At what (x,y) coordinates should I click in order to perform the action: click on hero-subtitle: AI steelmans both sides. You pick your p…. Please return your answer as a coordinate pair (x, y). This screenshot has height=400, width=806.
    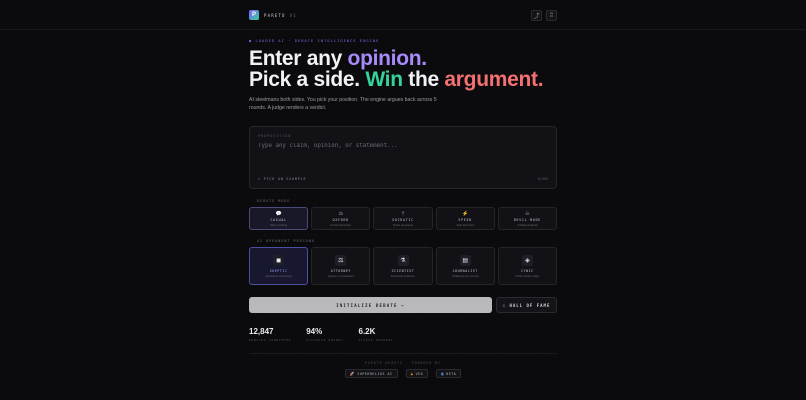
    Looking at the image, I should click on (343, 104).